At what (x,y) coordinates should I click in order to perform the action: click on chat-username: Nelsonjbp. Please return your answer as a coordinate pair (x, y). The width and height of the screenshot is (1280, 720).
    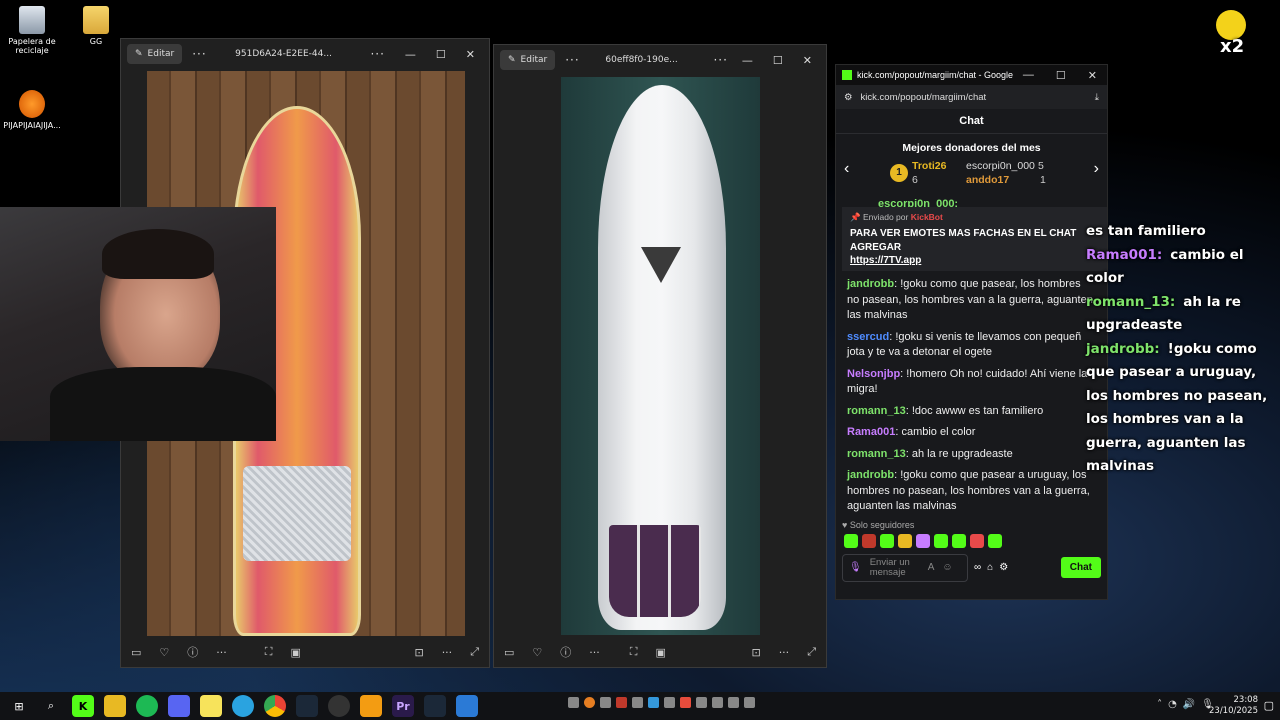
    Looking at the image, I should click on (873, 374).